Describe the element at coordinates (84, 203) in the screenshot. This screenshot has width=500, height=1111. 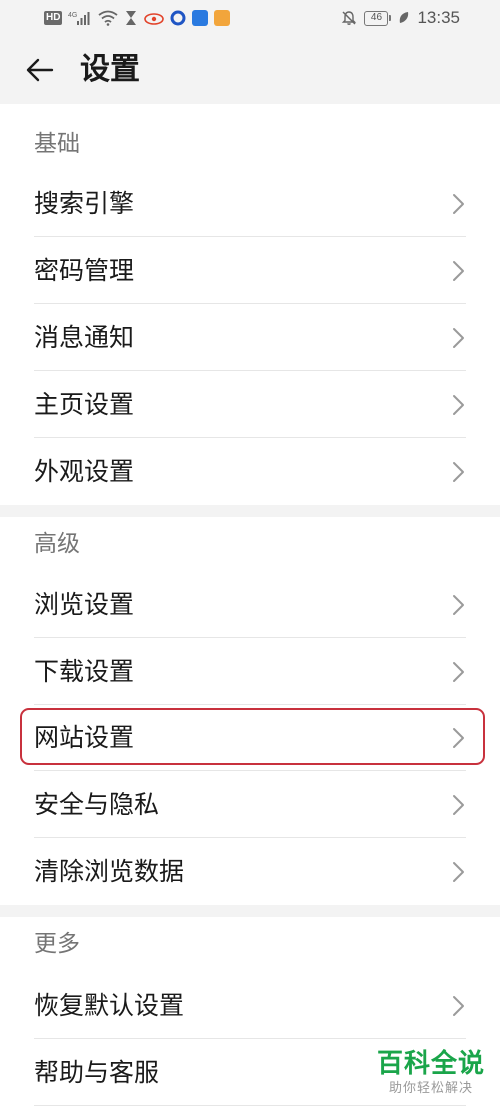
I see `settings-item-label: 搜索引擎` at that location.